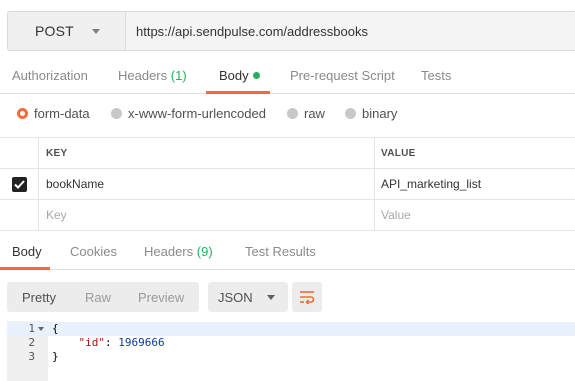 Image resolution: width=575 pixels, height=381 pixels. I want to click on response-toolbar: Pretty Raw Preview JSON, so click(291, 297).